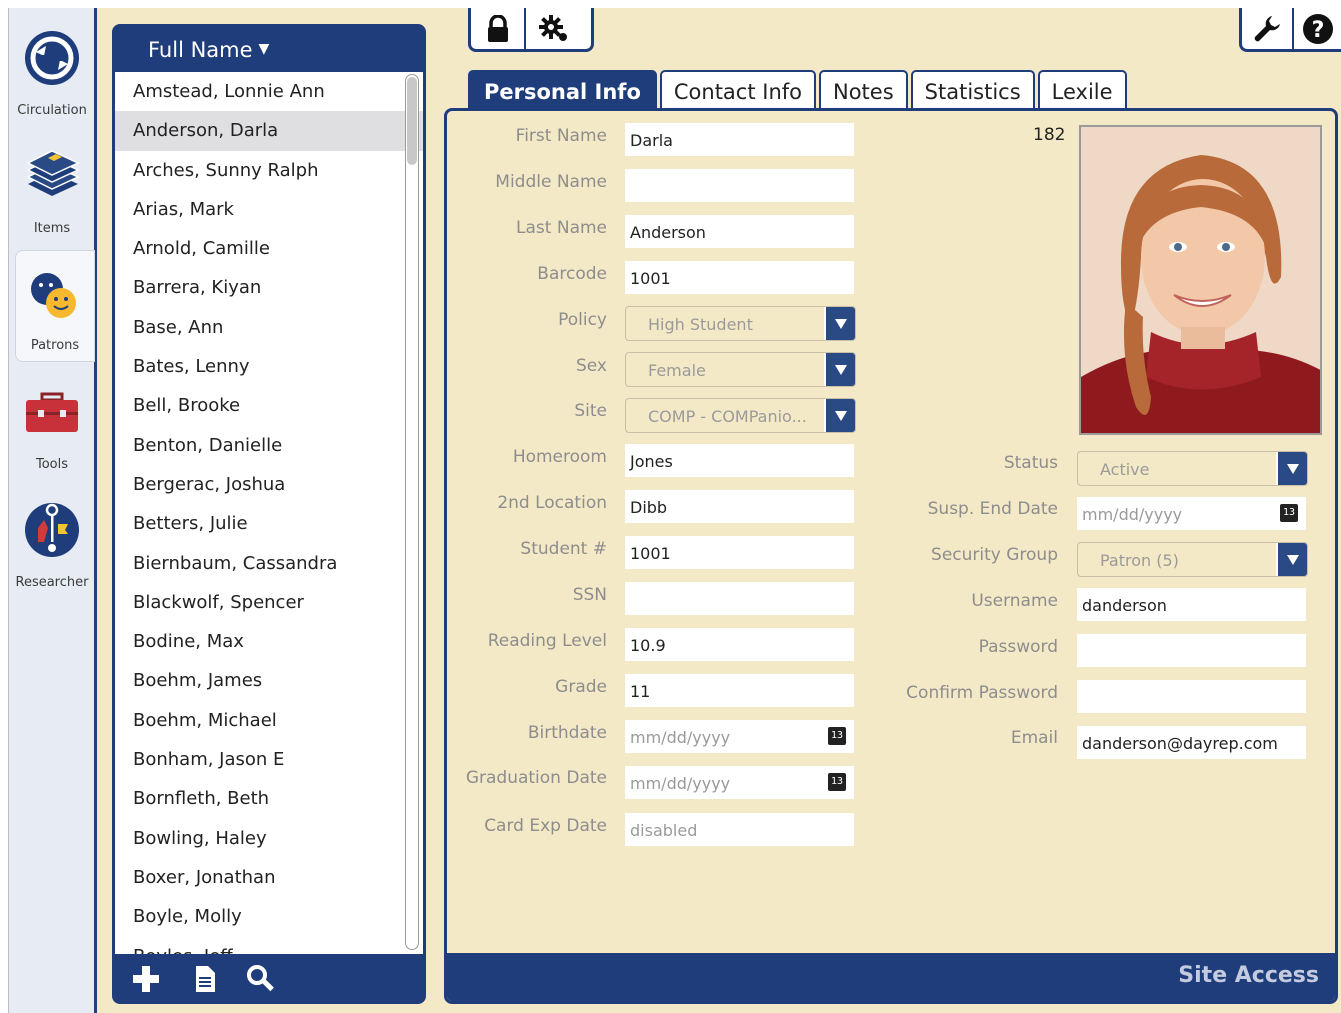  What do you see at coordinates (739, 690) in the screenshot?
I see `grade-field: 11` at bounding box center [739, 690].